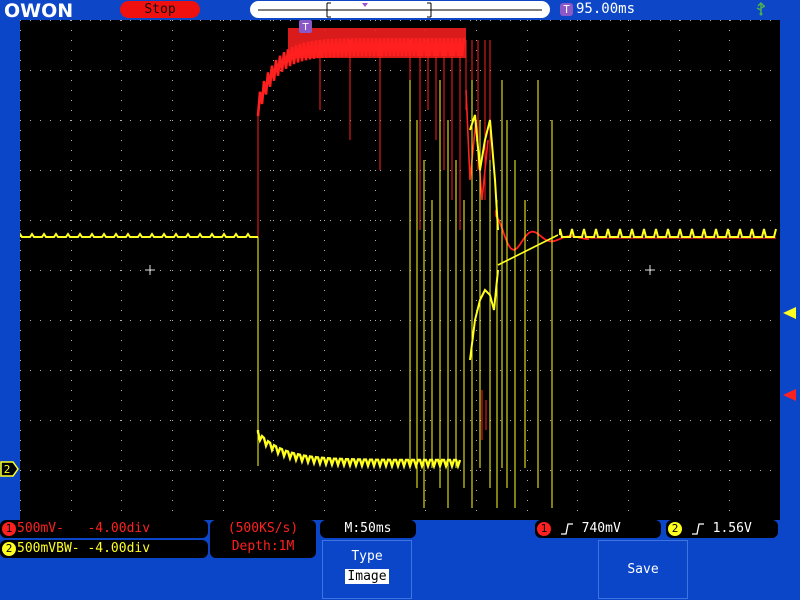 Image resolution: width=800 pixels, height=600 pixels. I want to click on svg-text: T, so click(305, 27).